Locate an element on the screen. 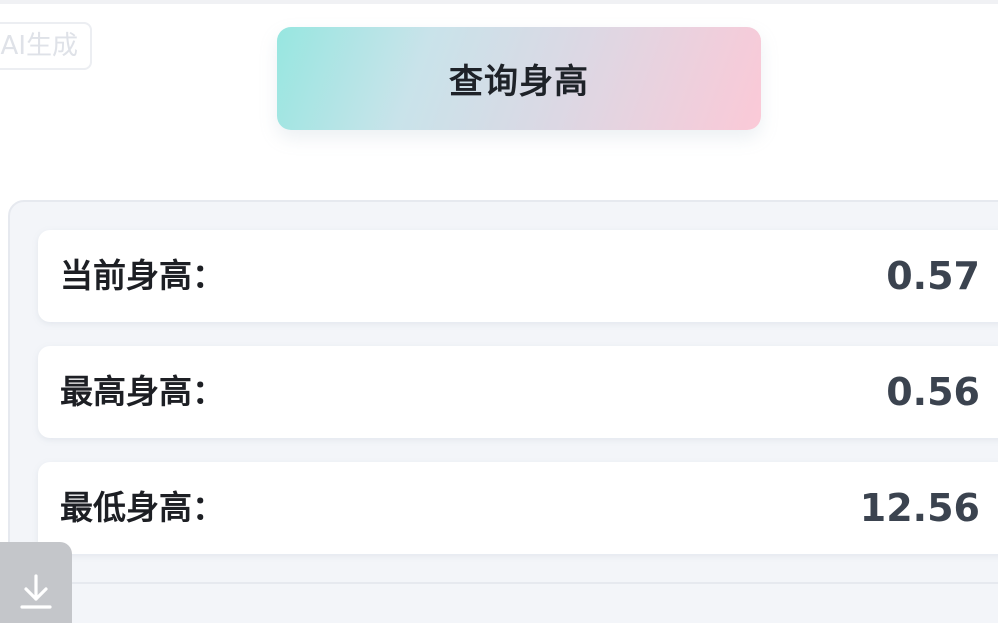  current-height-value: 0.57 is located at coordinates (933, 276).